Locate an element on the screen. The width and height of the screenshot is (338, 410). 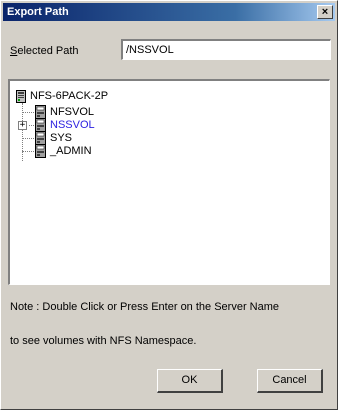
tree-item-sys: SYS is located at coordinates (53, 138).